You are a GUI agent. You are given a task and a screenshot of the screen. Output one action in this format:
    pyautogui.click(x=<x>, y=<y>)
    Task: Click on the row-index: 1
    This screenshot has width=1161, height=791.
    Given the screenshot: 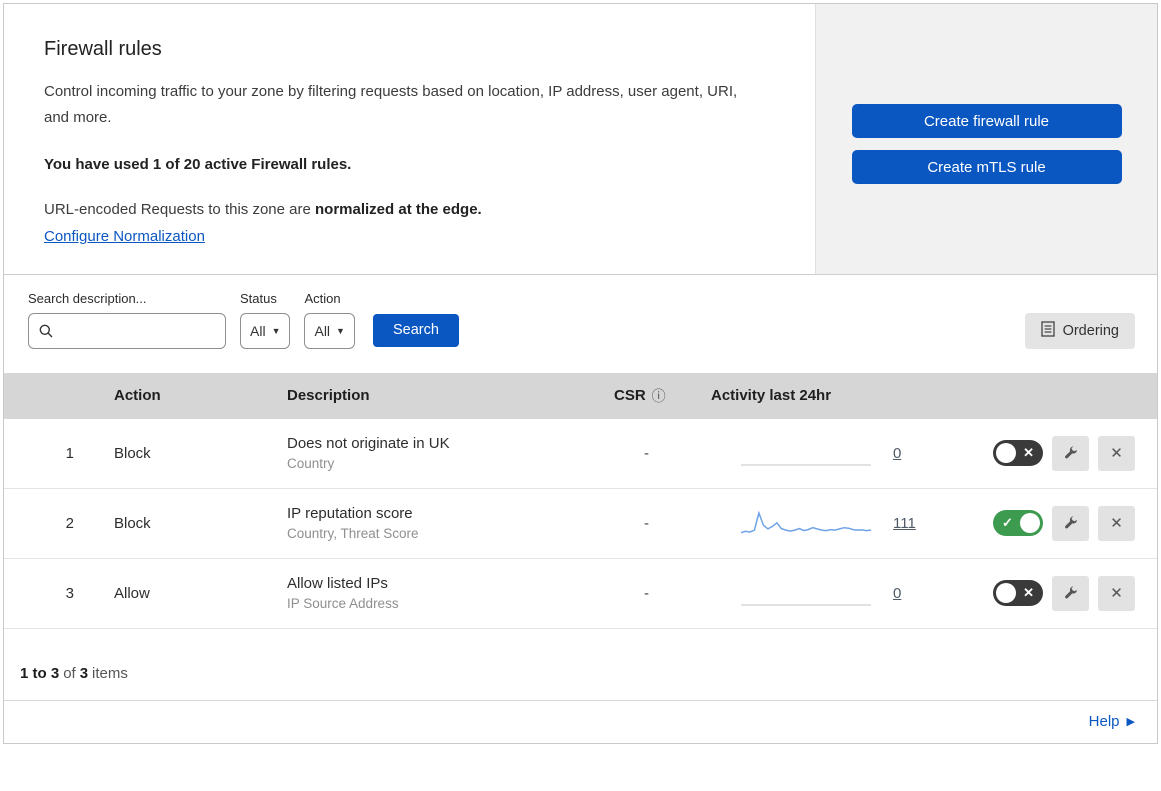 What is the action you would take?
    pyautogui.click(x=69, y=453)
    